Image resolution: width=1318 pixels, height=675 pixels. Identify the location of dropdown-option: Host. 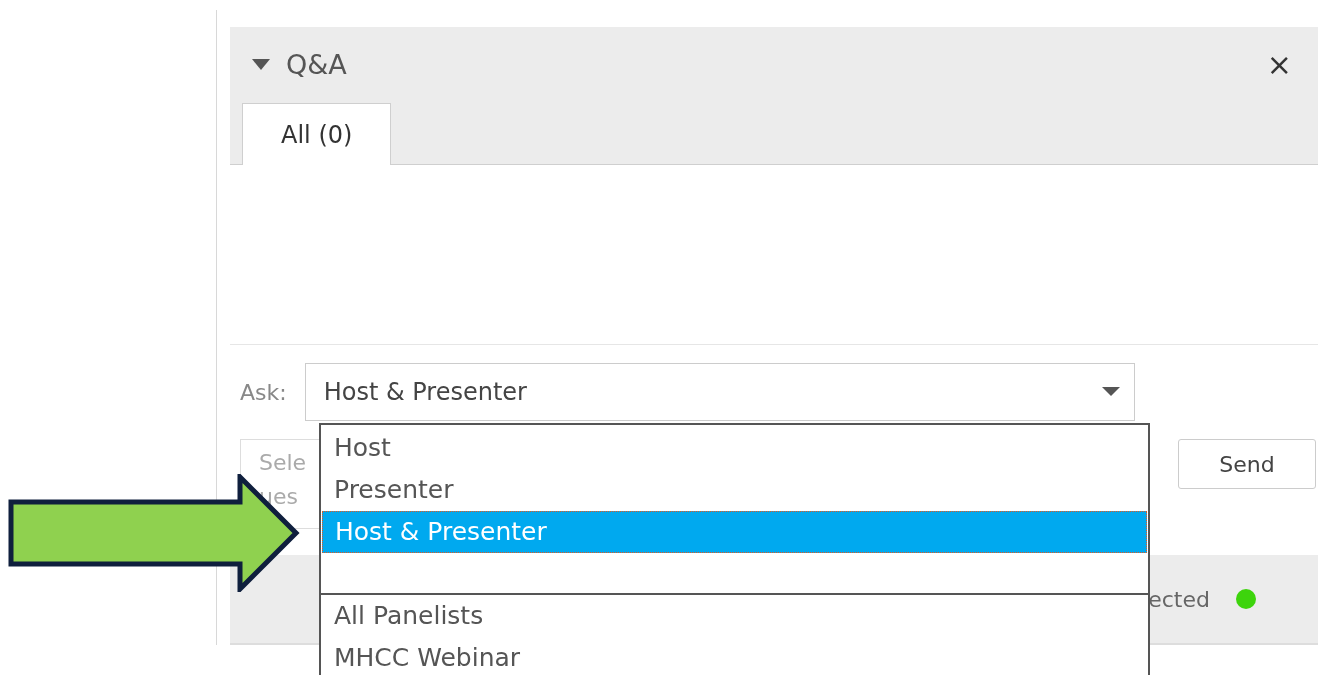
(734, 448).